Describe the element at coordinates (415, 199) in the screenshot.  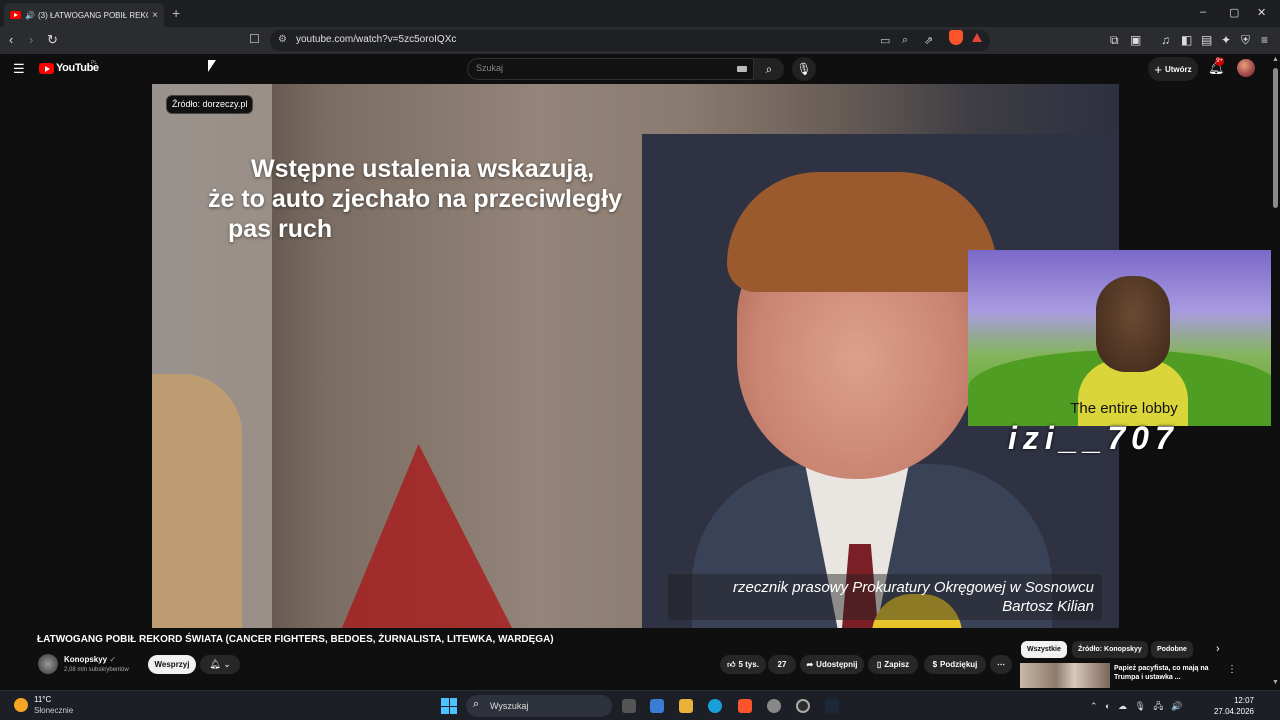
I see `caption-line: że to auto zjechało na przeciwległy` at that location.